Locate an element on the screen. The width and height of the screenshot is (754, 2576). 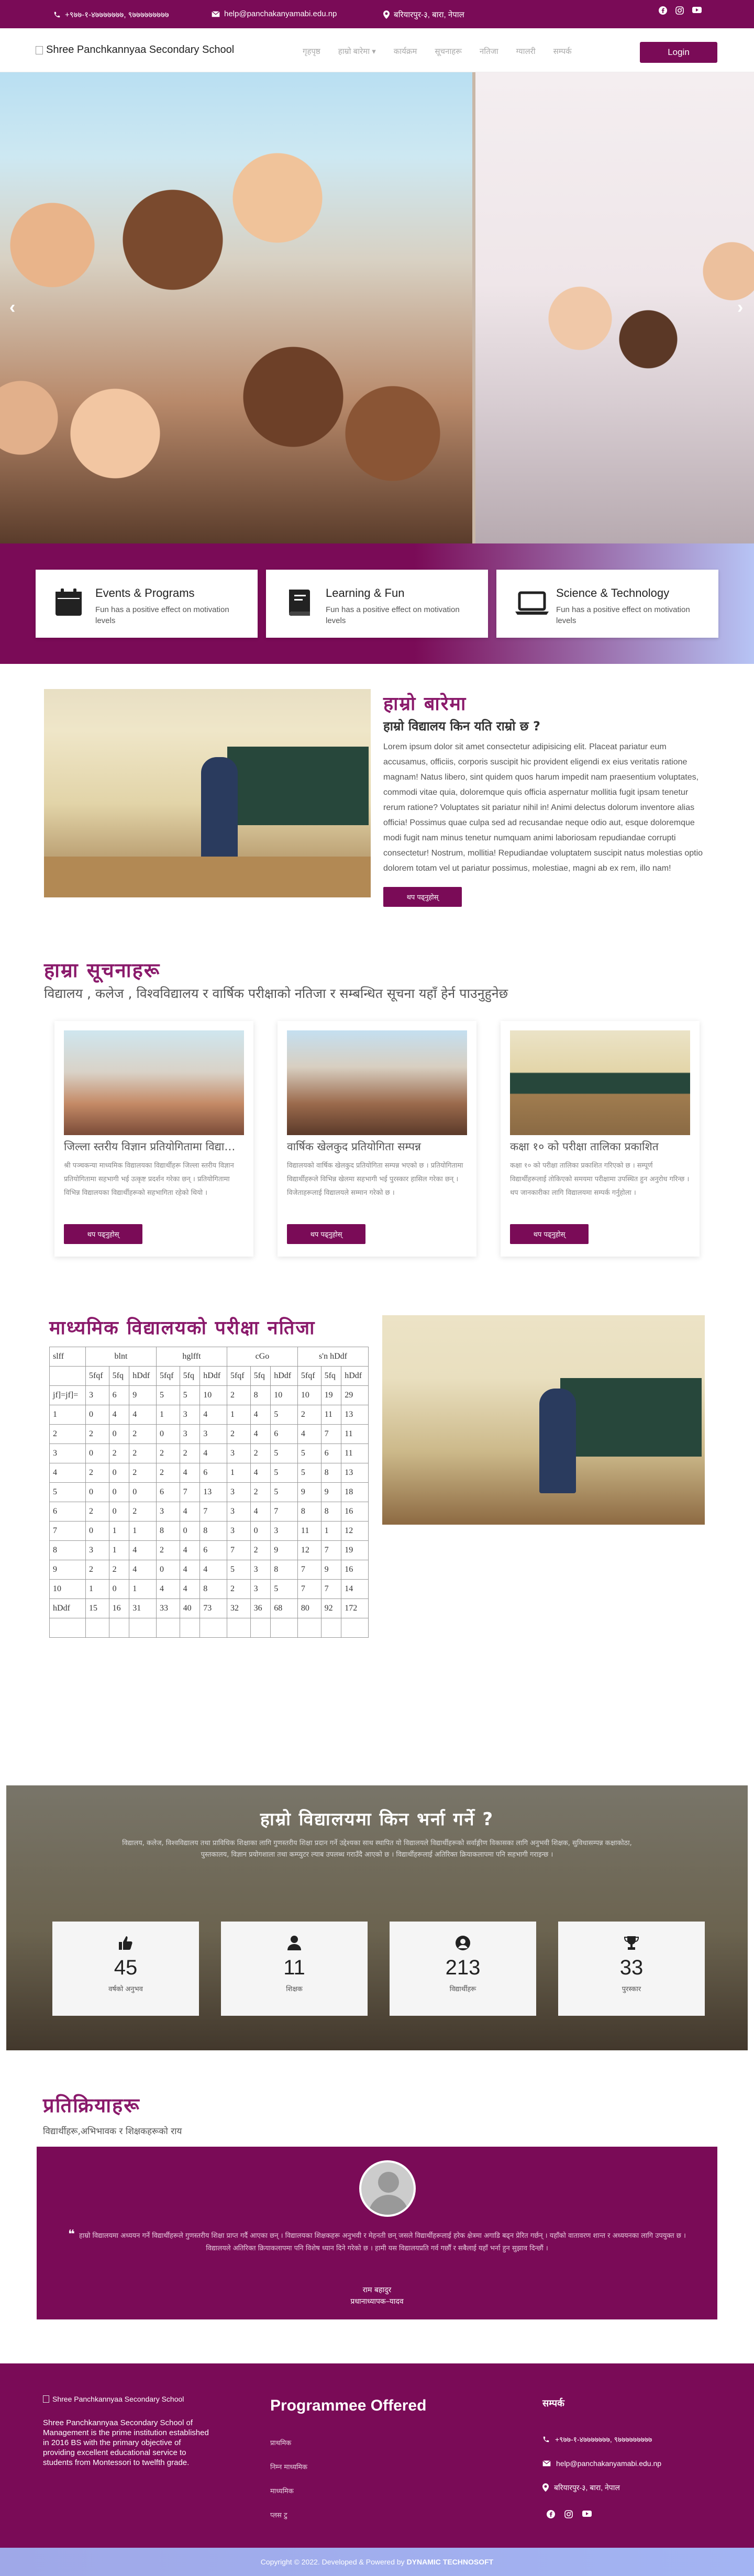
stat-label: विद्यार्थीहरू is located at coordinates (462, 1989).